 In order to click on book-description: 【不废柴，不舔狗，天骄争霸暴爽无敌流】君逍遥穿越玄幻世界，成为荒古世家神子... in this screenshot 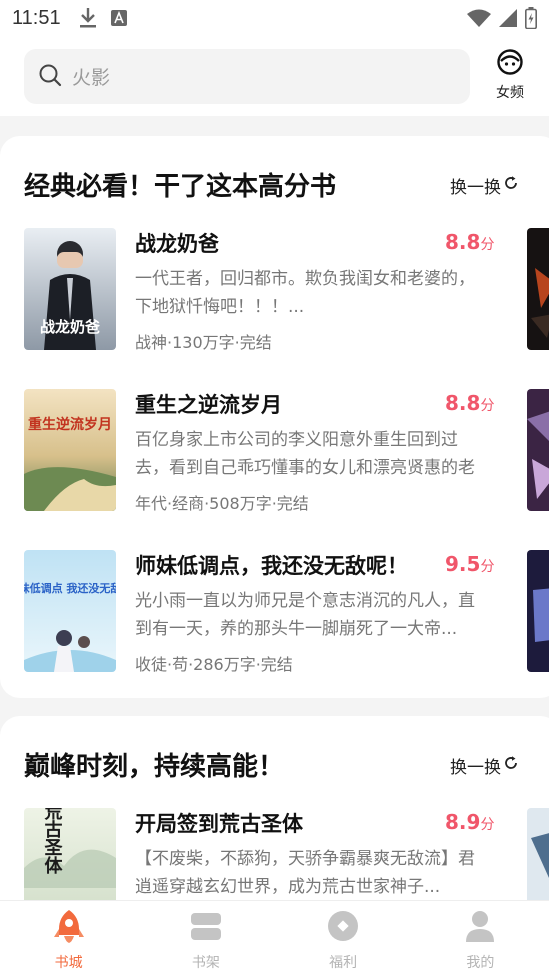, I will do `click(305, 873)`.